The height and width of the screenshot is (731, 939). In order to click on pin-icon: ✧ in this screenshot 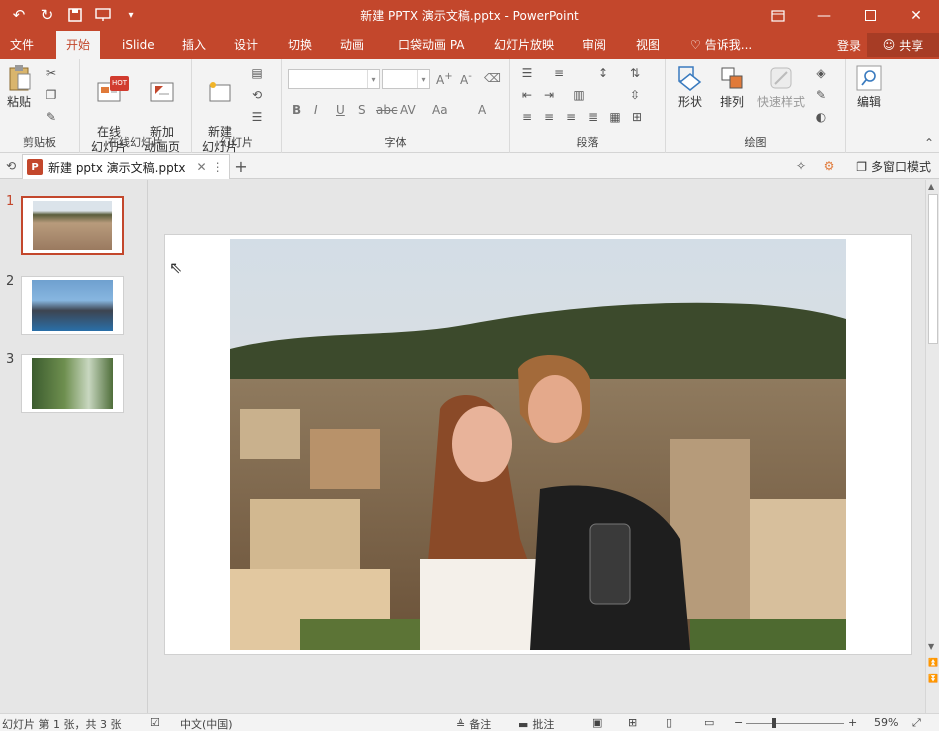, I will do `click(801, 166)`.